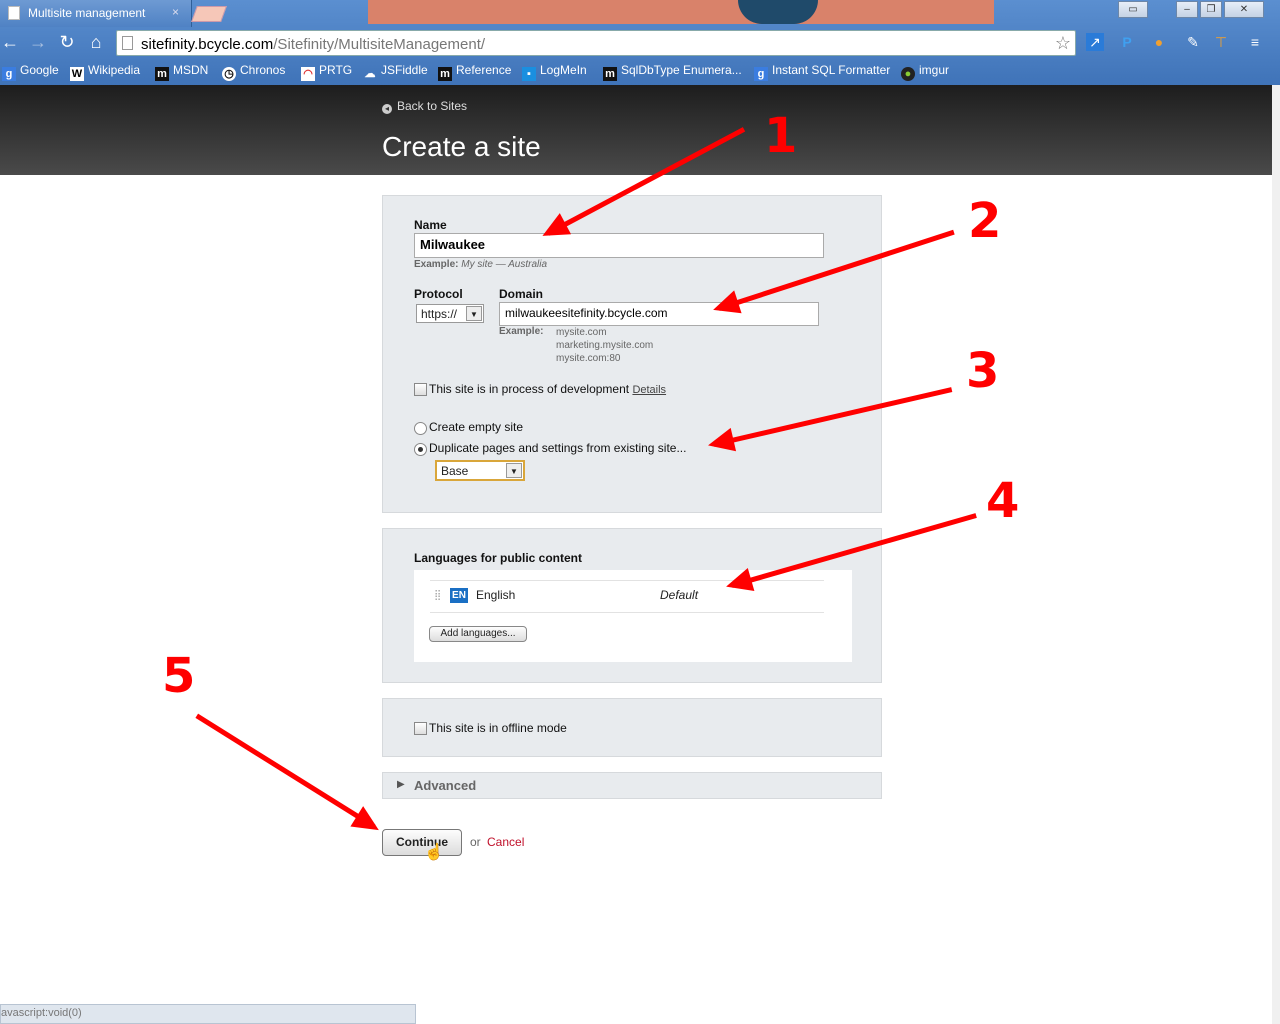 The width and height of the screenshot is (1280, 1024). Describe the element at coordinates (498, 558) in the screenshot. I see `languages-heading: Languages for public content` at that location.